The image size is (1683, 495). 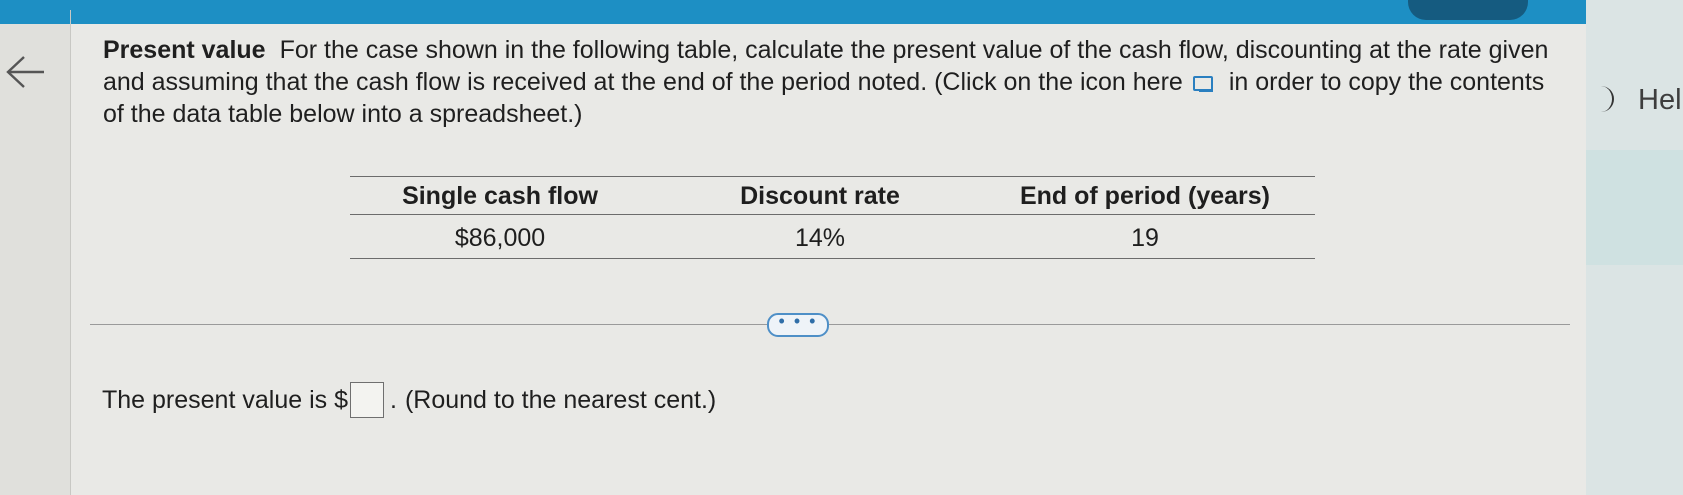 What do you see at coordinates (1660, 100) in the screenshot?
I see `help-label: Hel` at bounding box center [1660, 100].